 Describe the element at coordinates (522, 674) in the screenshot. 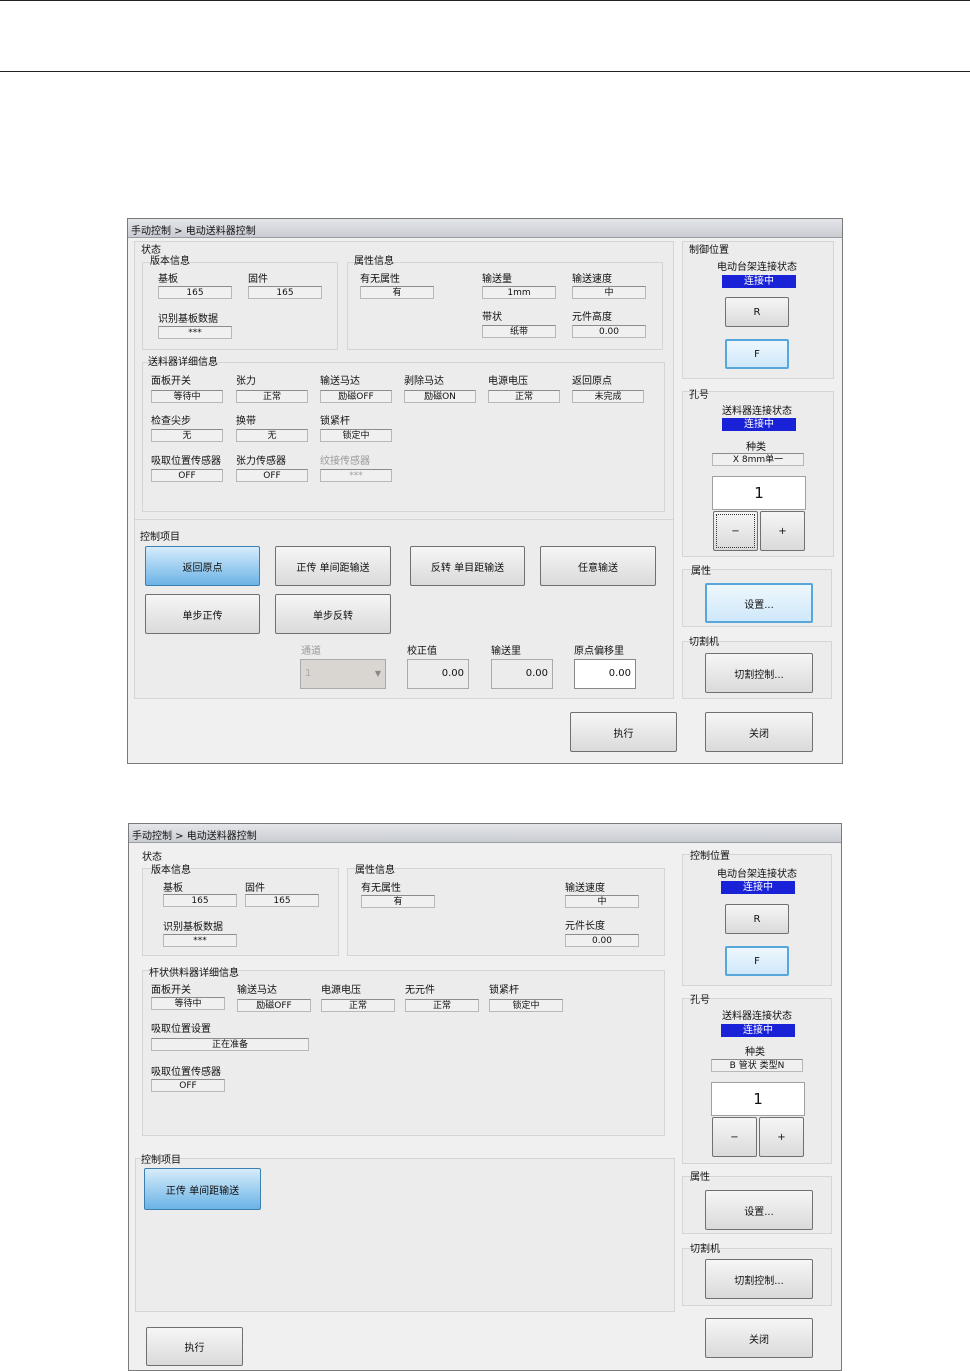

I see `feed-amount-input: 0.00` at that location.